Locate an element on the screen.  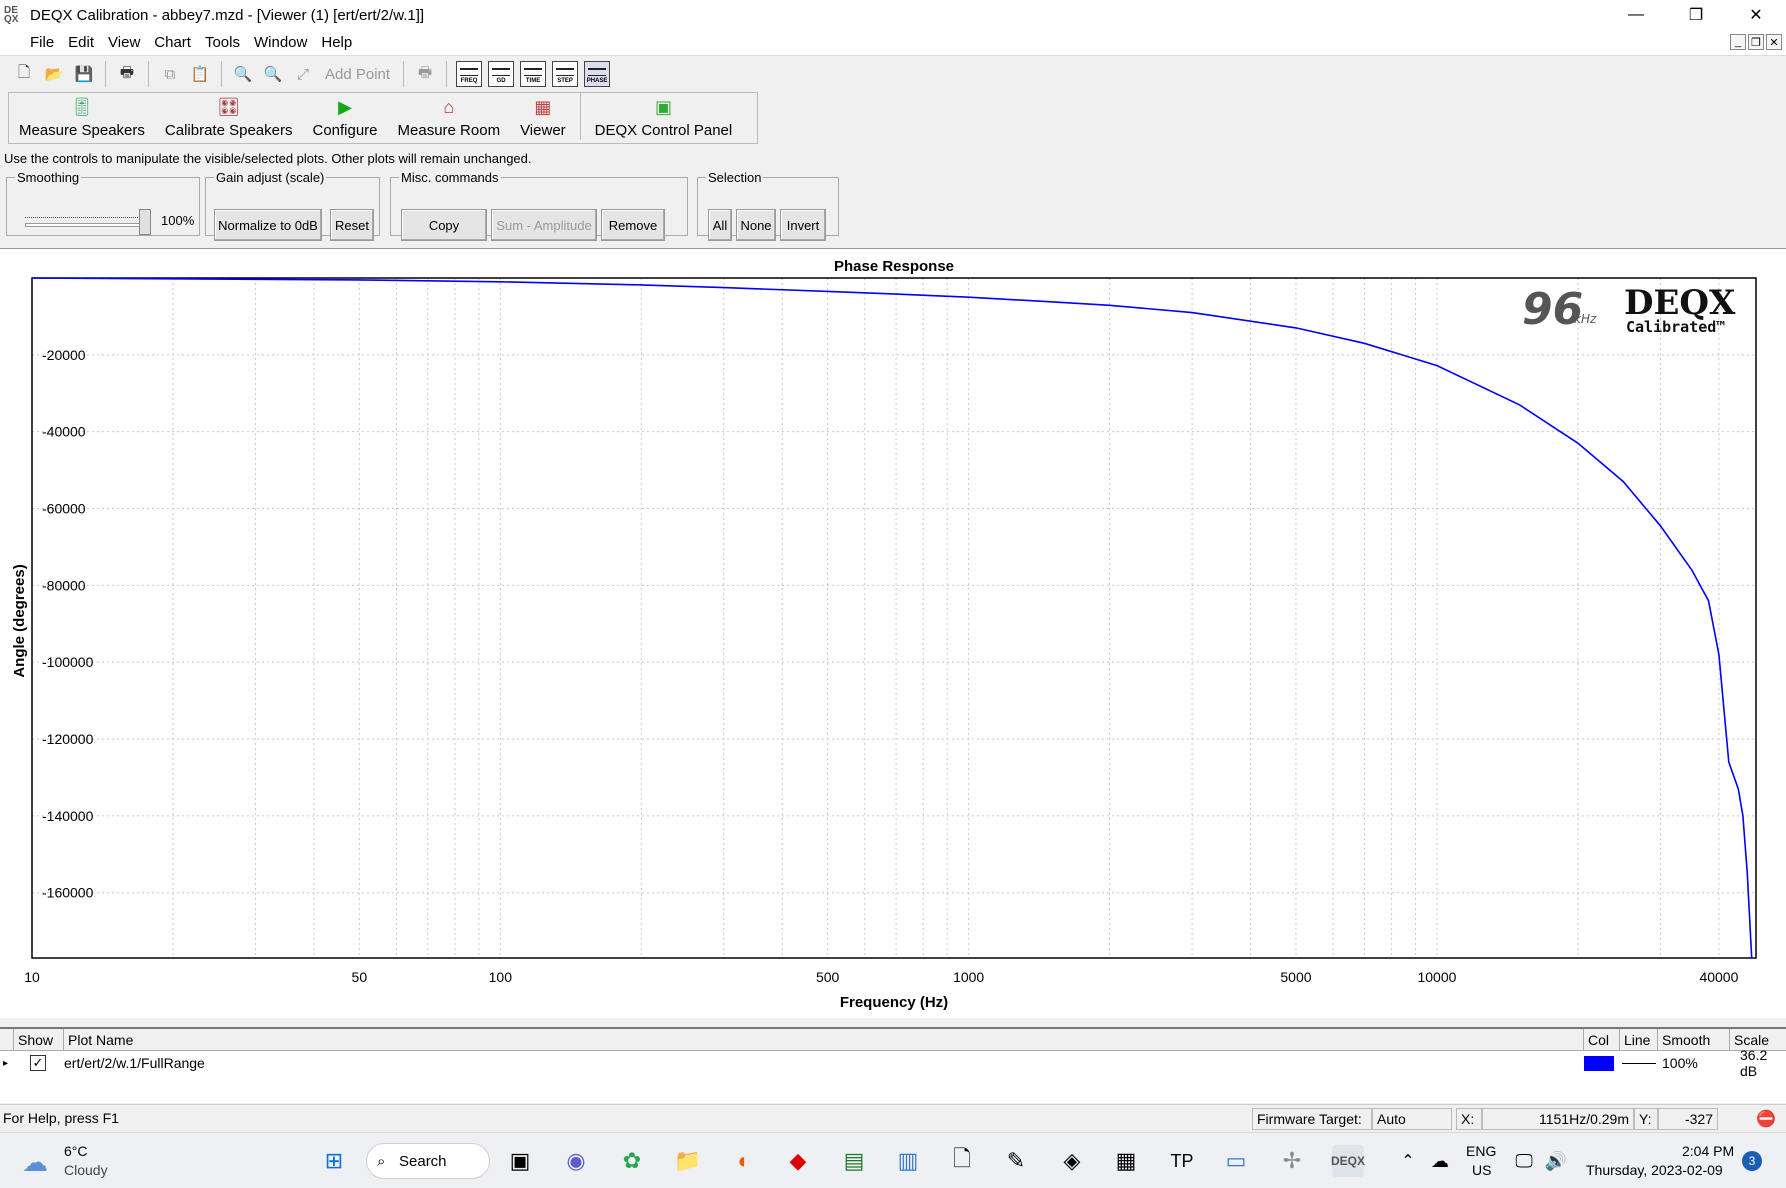
zoom-in-icon: 🔍 is located at coordinates (273, 74).